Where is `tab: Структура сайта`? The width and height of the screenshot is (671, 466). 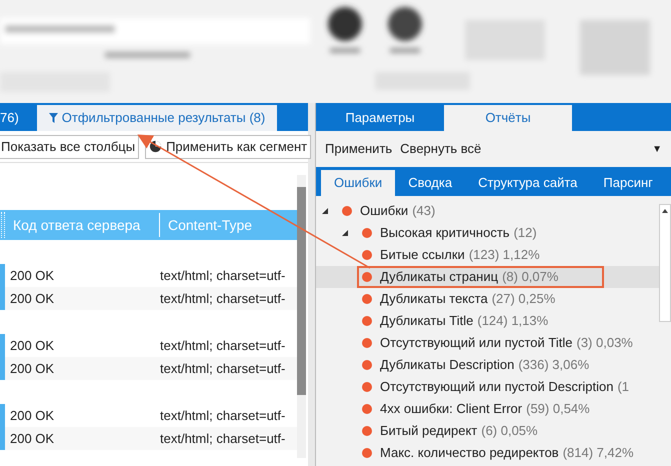
tab: Структура сайта is located at coordinates (527, 183).